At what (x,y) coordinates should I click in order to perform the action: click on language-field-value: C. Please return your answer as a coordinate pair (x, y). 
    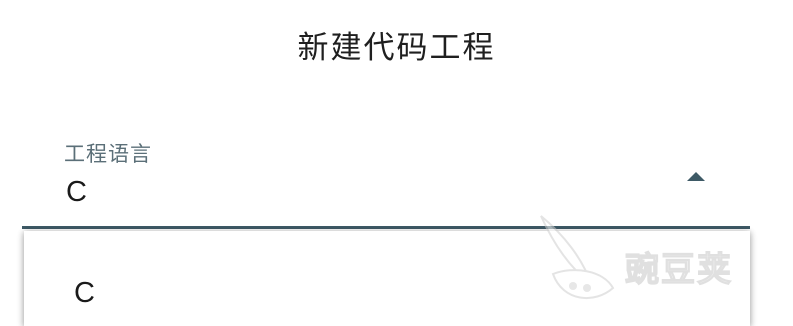
    Looking at the image, I should click on (76, 192).